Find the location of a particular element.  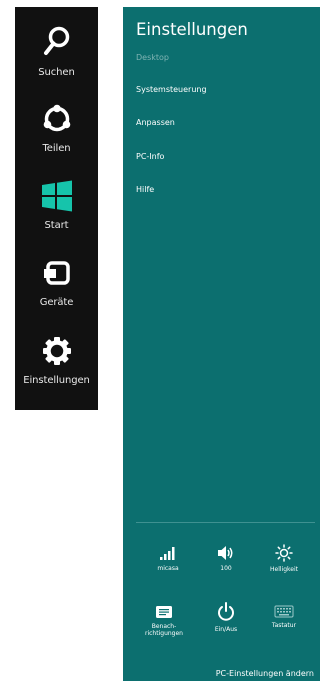

charm-settings: Einstellungen is located at coordinates (56, 360).